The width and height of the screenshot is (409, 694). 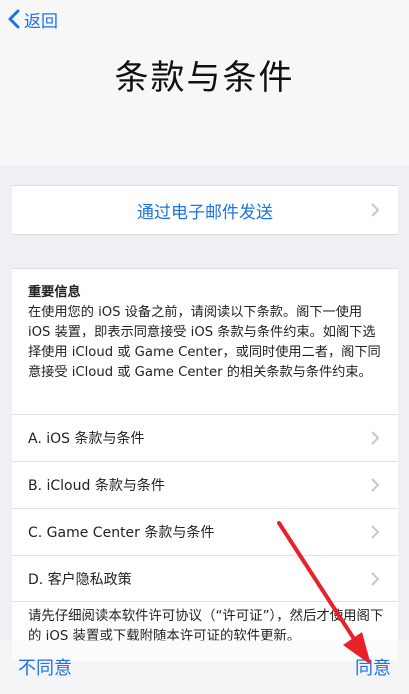 I want to click on terms-item-label: A. iOS 条款与条件, so click(x=86, y=439).